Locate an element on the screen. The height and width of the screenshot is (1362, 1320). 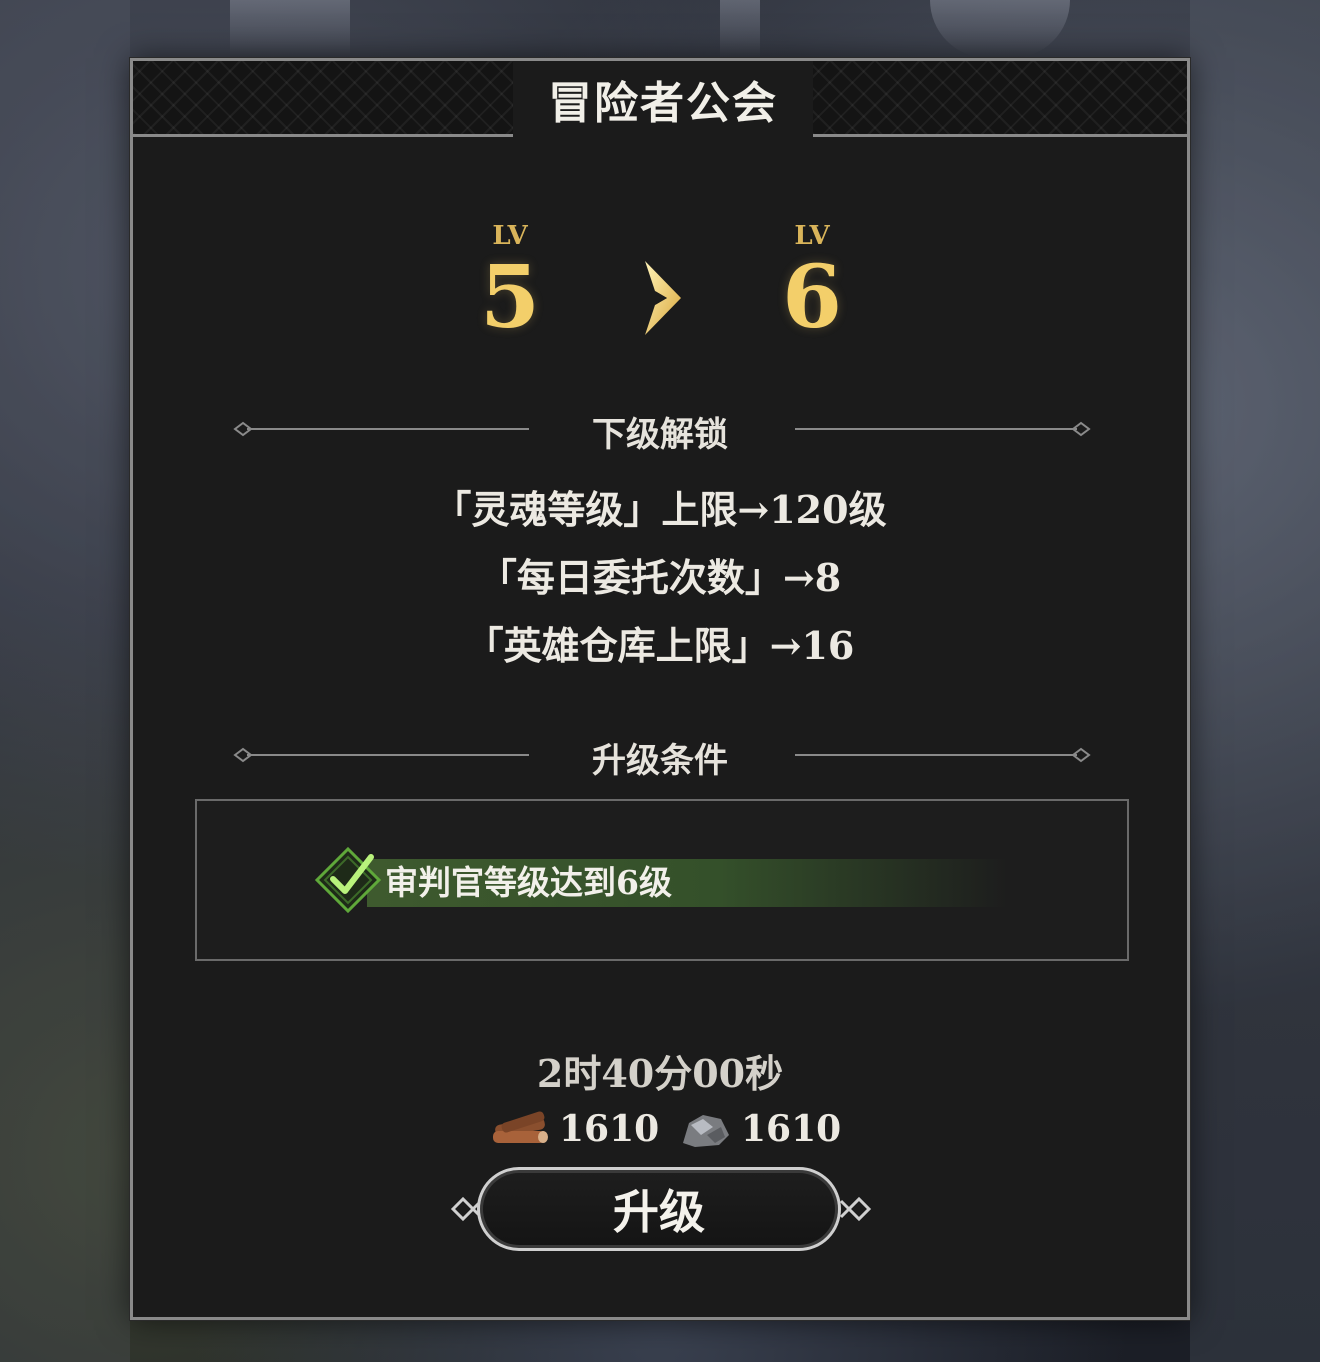
condition-list: 审判官等级达到6级 is located at coordinates (662, 880).